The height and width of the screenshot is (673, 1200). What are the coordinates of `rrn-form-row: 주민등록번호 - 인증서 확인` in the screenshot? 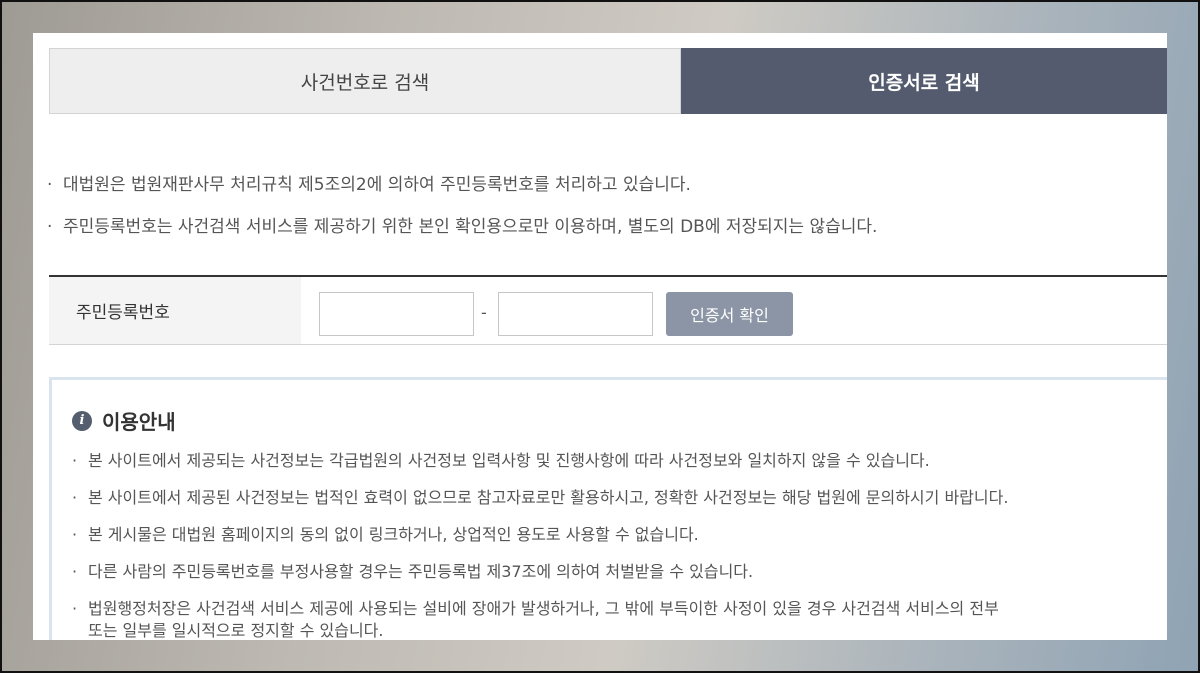 It's located at (608, 310).